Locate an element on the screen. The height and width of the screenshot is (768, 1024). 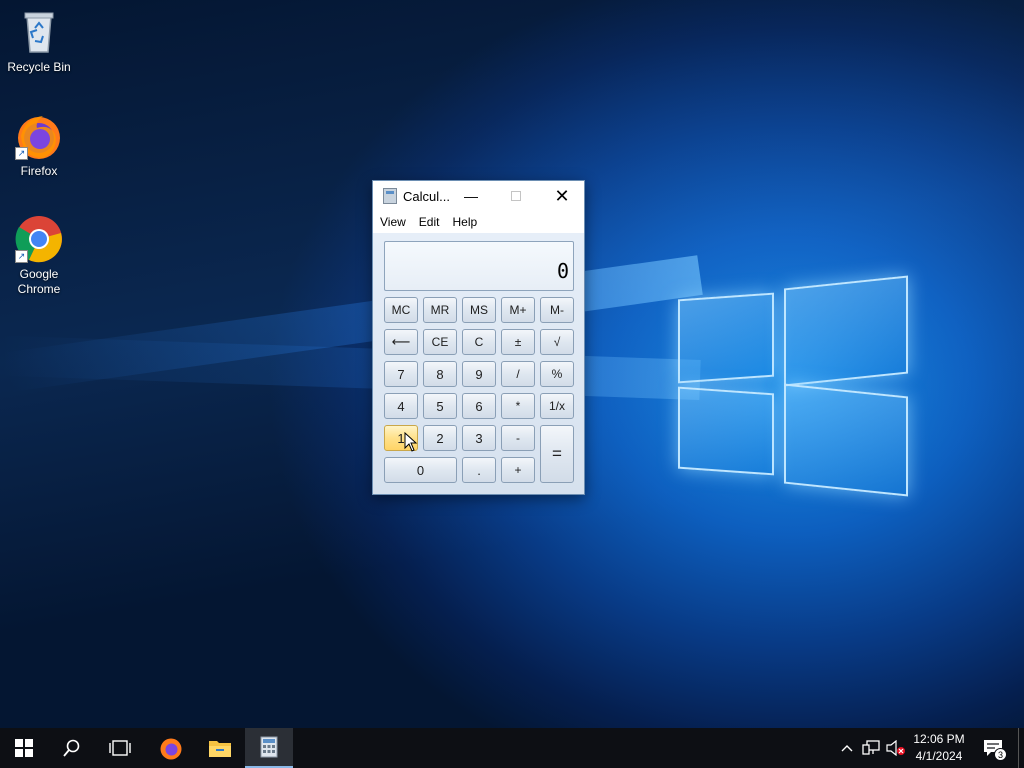
network-icon is located at coordinates (871, 747).